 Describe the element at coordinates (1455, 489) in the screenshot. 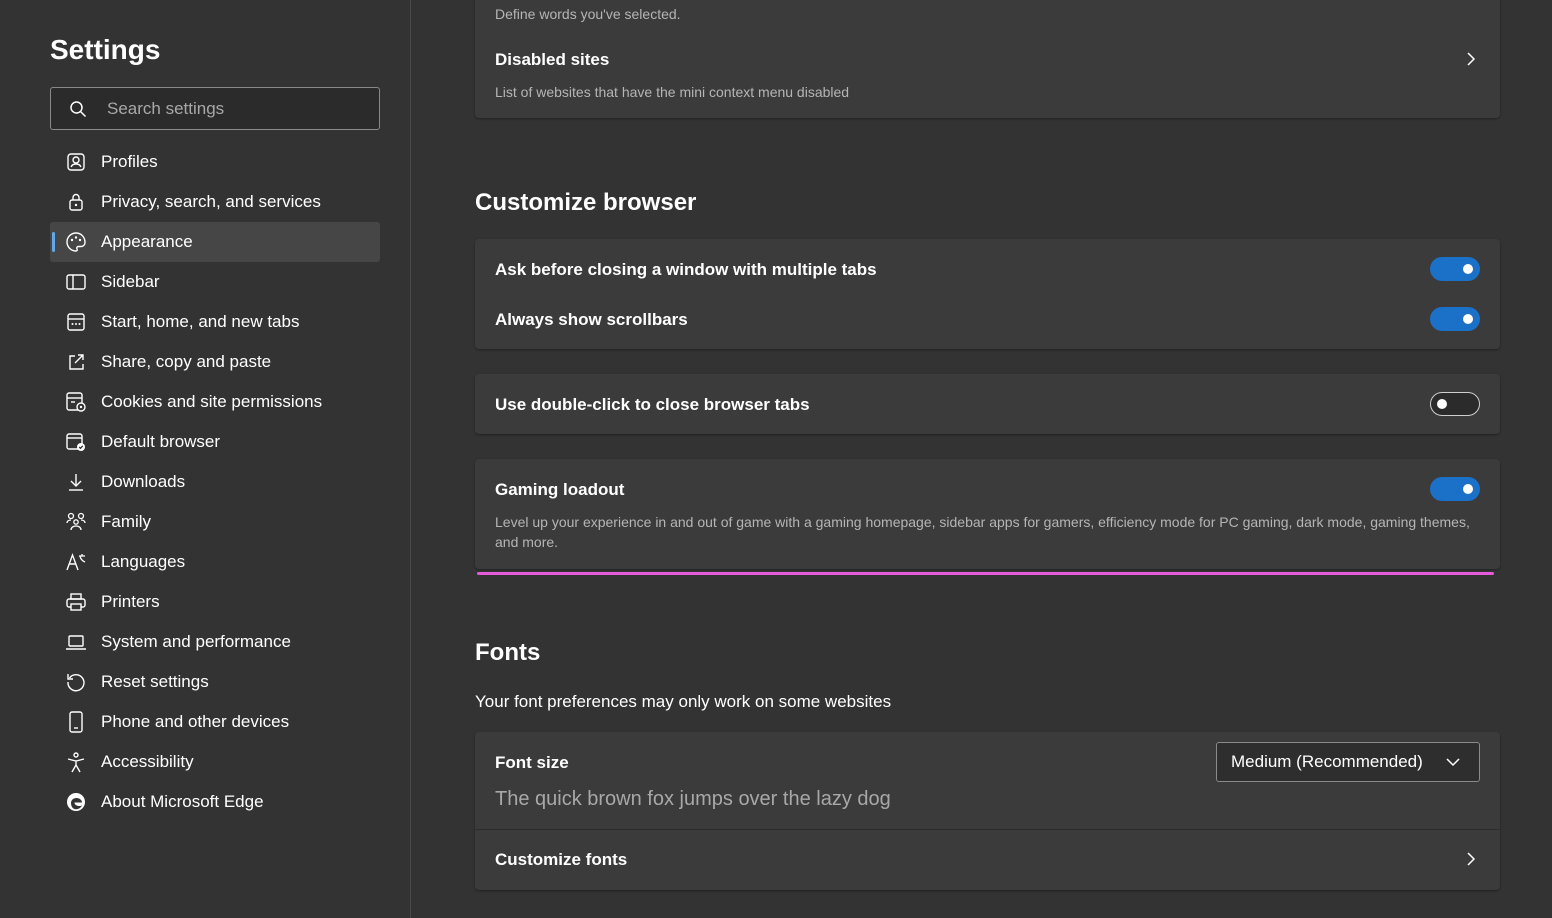

I see `gaming-loadout-toggle` at that location.